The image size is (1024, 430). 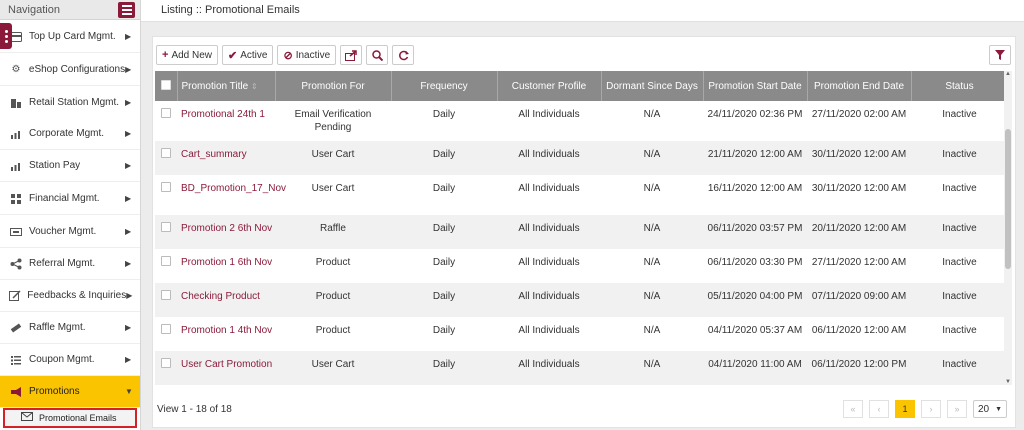 I want to click on sidebar-item-promotions: Promotions ▼, so click(x=70, y=392).